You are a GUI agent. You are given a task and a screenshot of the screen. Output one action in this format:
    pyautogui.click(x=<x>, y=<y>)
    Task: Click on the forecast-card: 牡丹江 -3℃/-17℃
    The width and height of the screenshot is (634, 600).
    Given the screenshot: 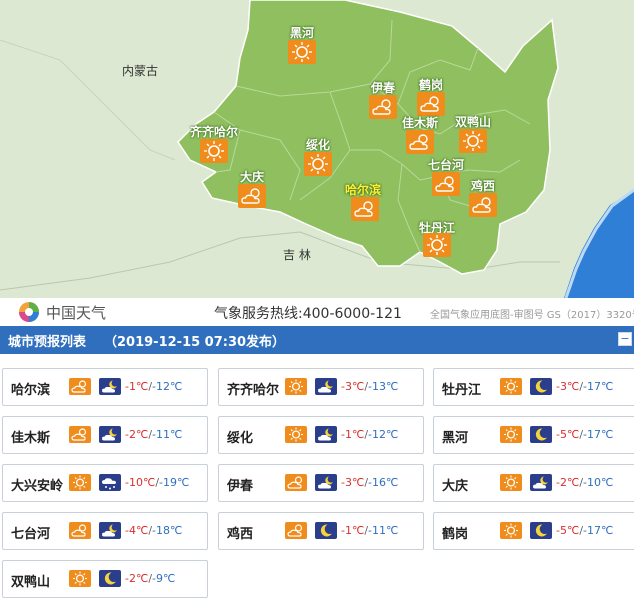 What is the action you would take?
    pyautogui.click(x=533, y=387)
    